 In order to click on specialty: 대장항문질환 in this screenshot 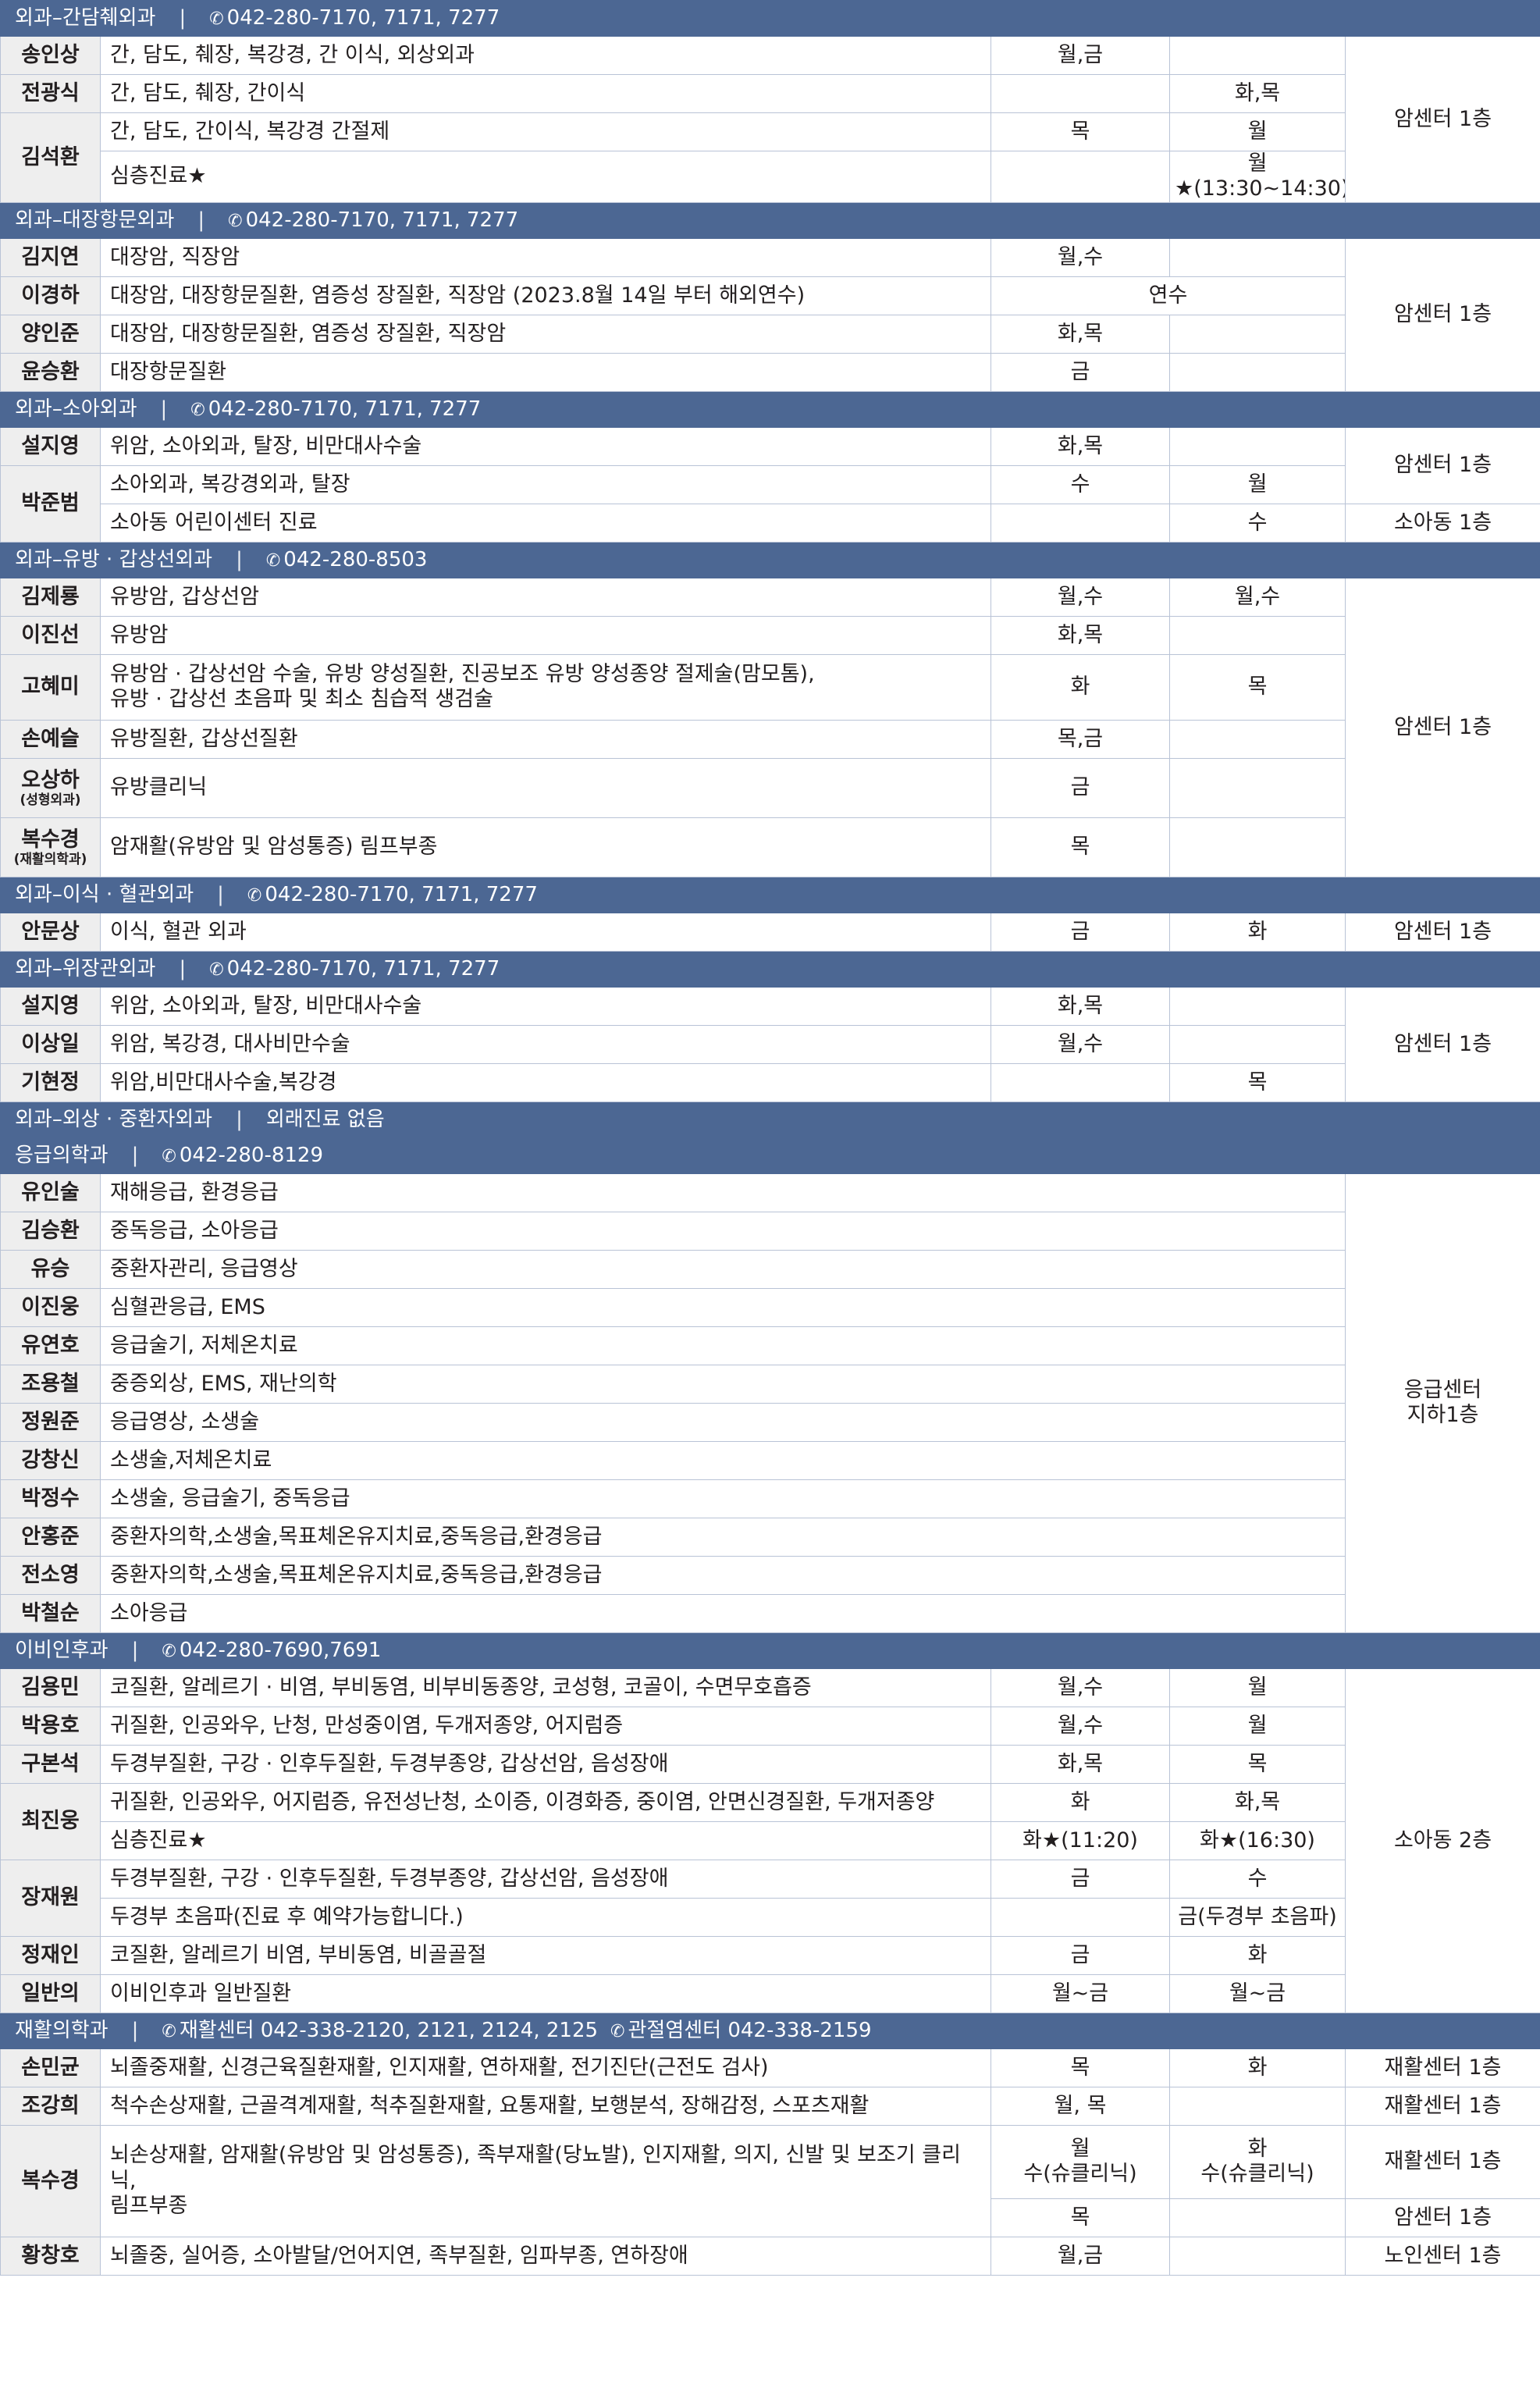, I will do `click(545, 372)`.